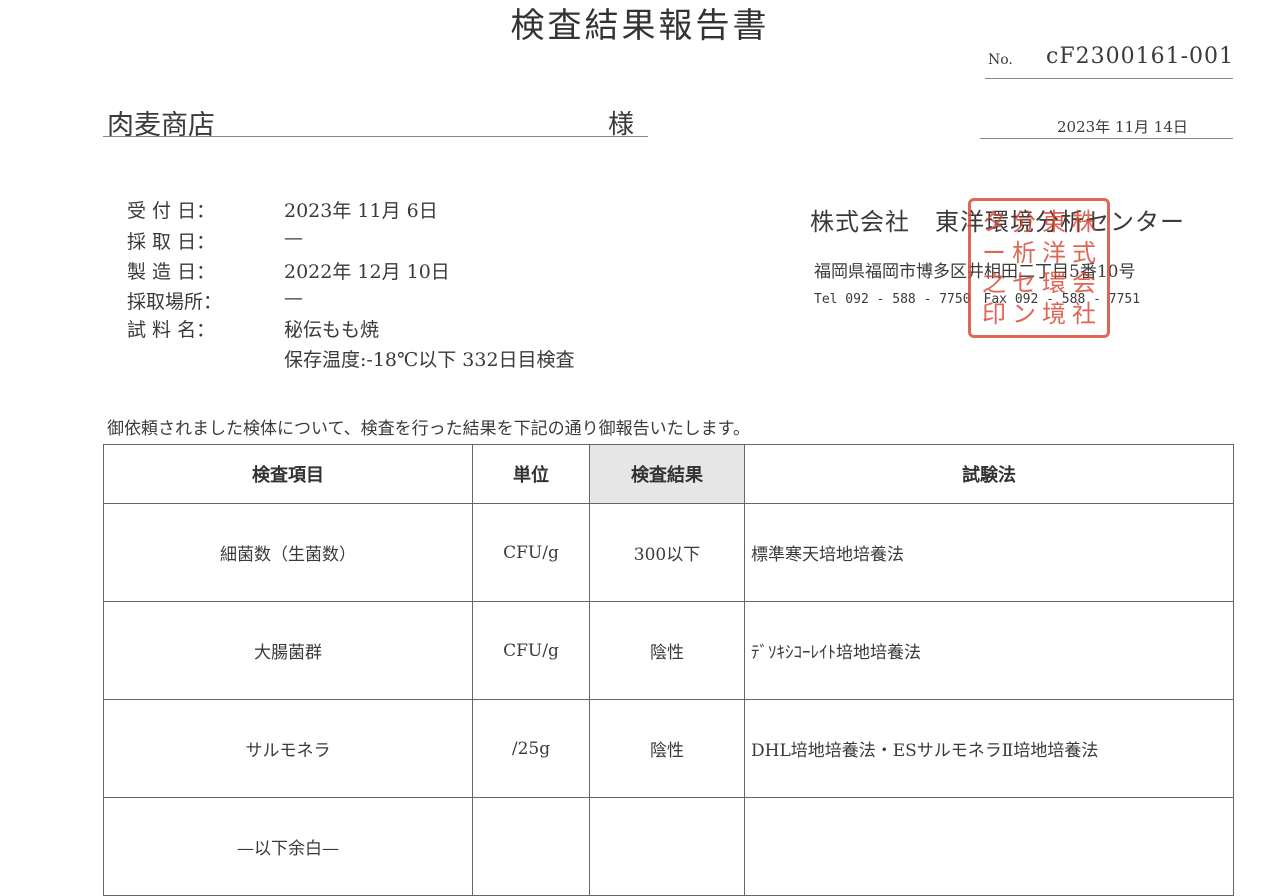 This screenshot has height=896, width=1280. Describe the element at coordinates (253, 328) in the screenshot. I see `info-row-sample-name: 試 料 名： 秘伝もも焼` at that location.